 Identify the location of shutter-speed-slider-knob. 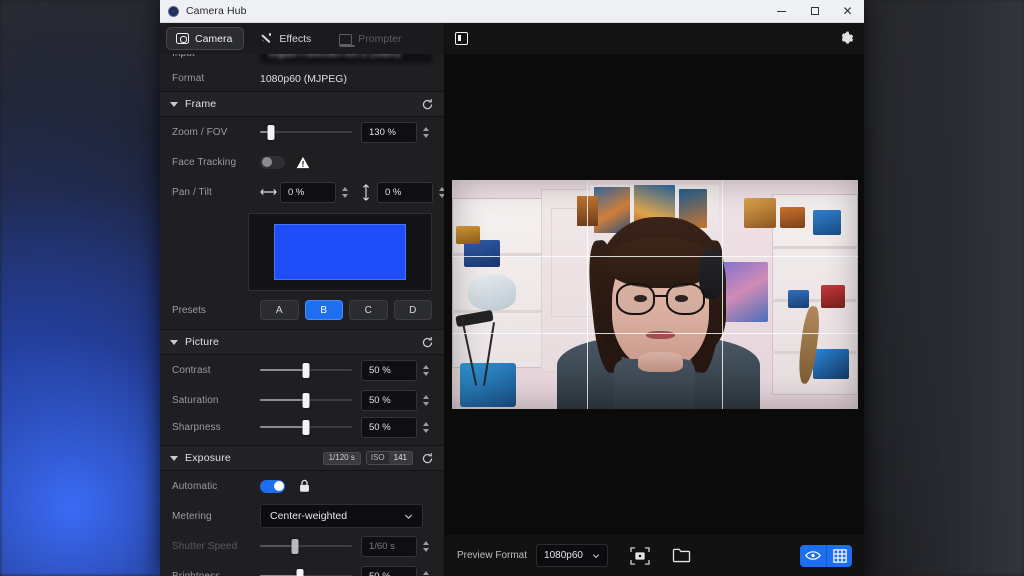
(295, 546).